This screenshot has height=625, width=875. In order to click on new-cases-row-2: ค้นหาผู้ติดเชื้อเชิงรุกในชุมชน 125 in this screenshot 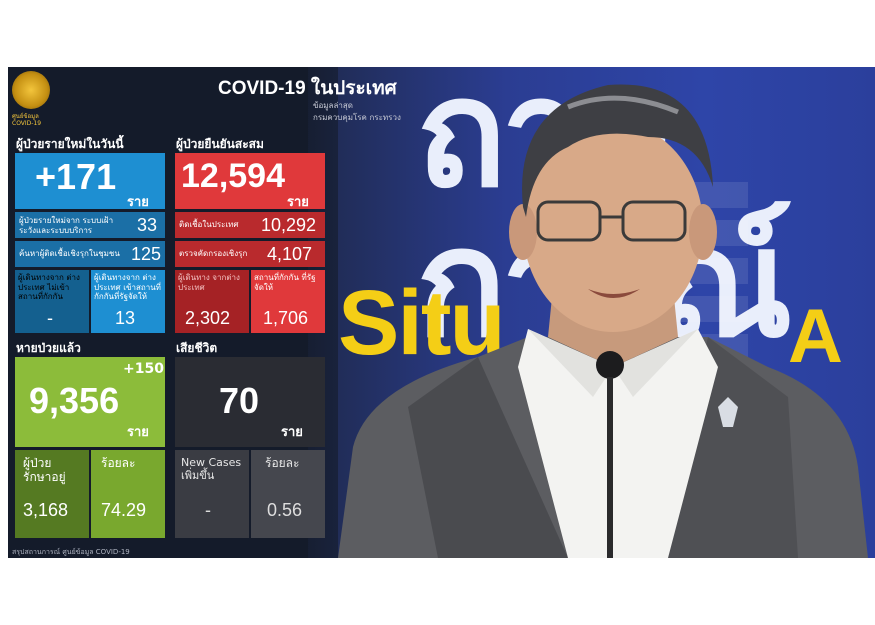, I will do `click(90, 254)`.